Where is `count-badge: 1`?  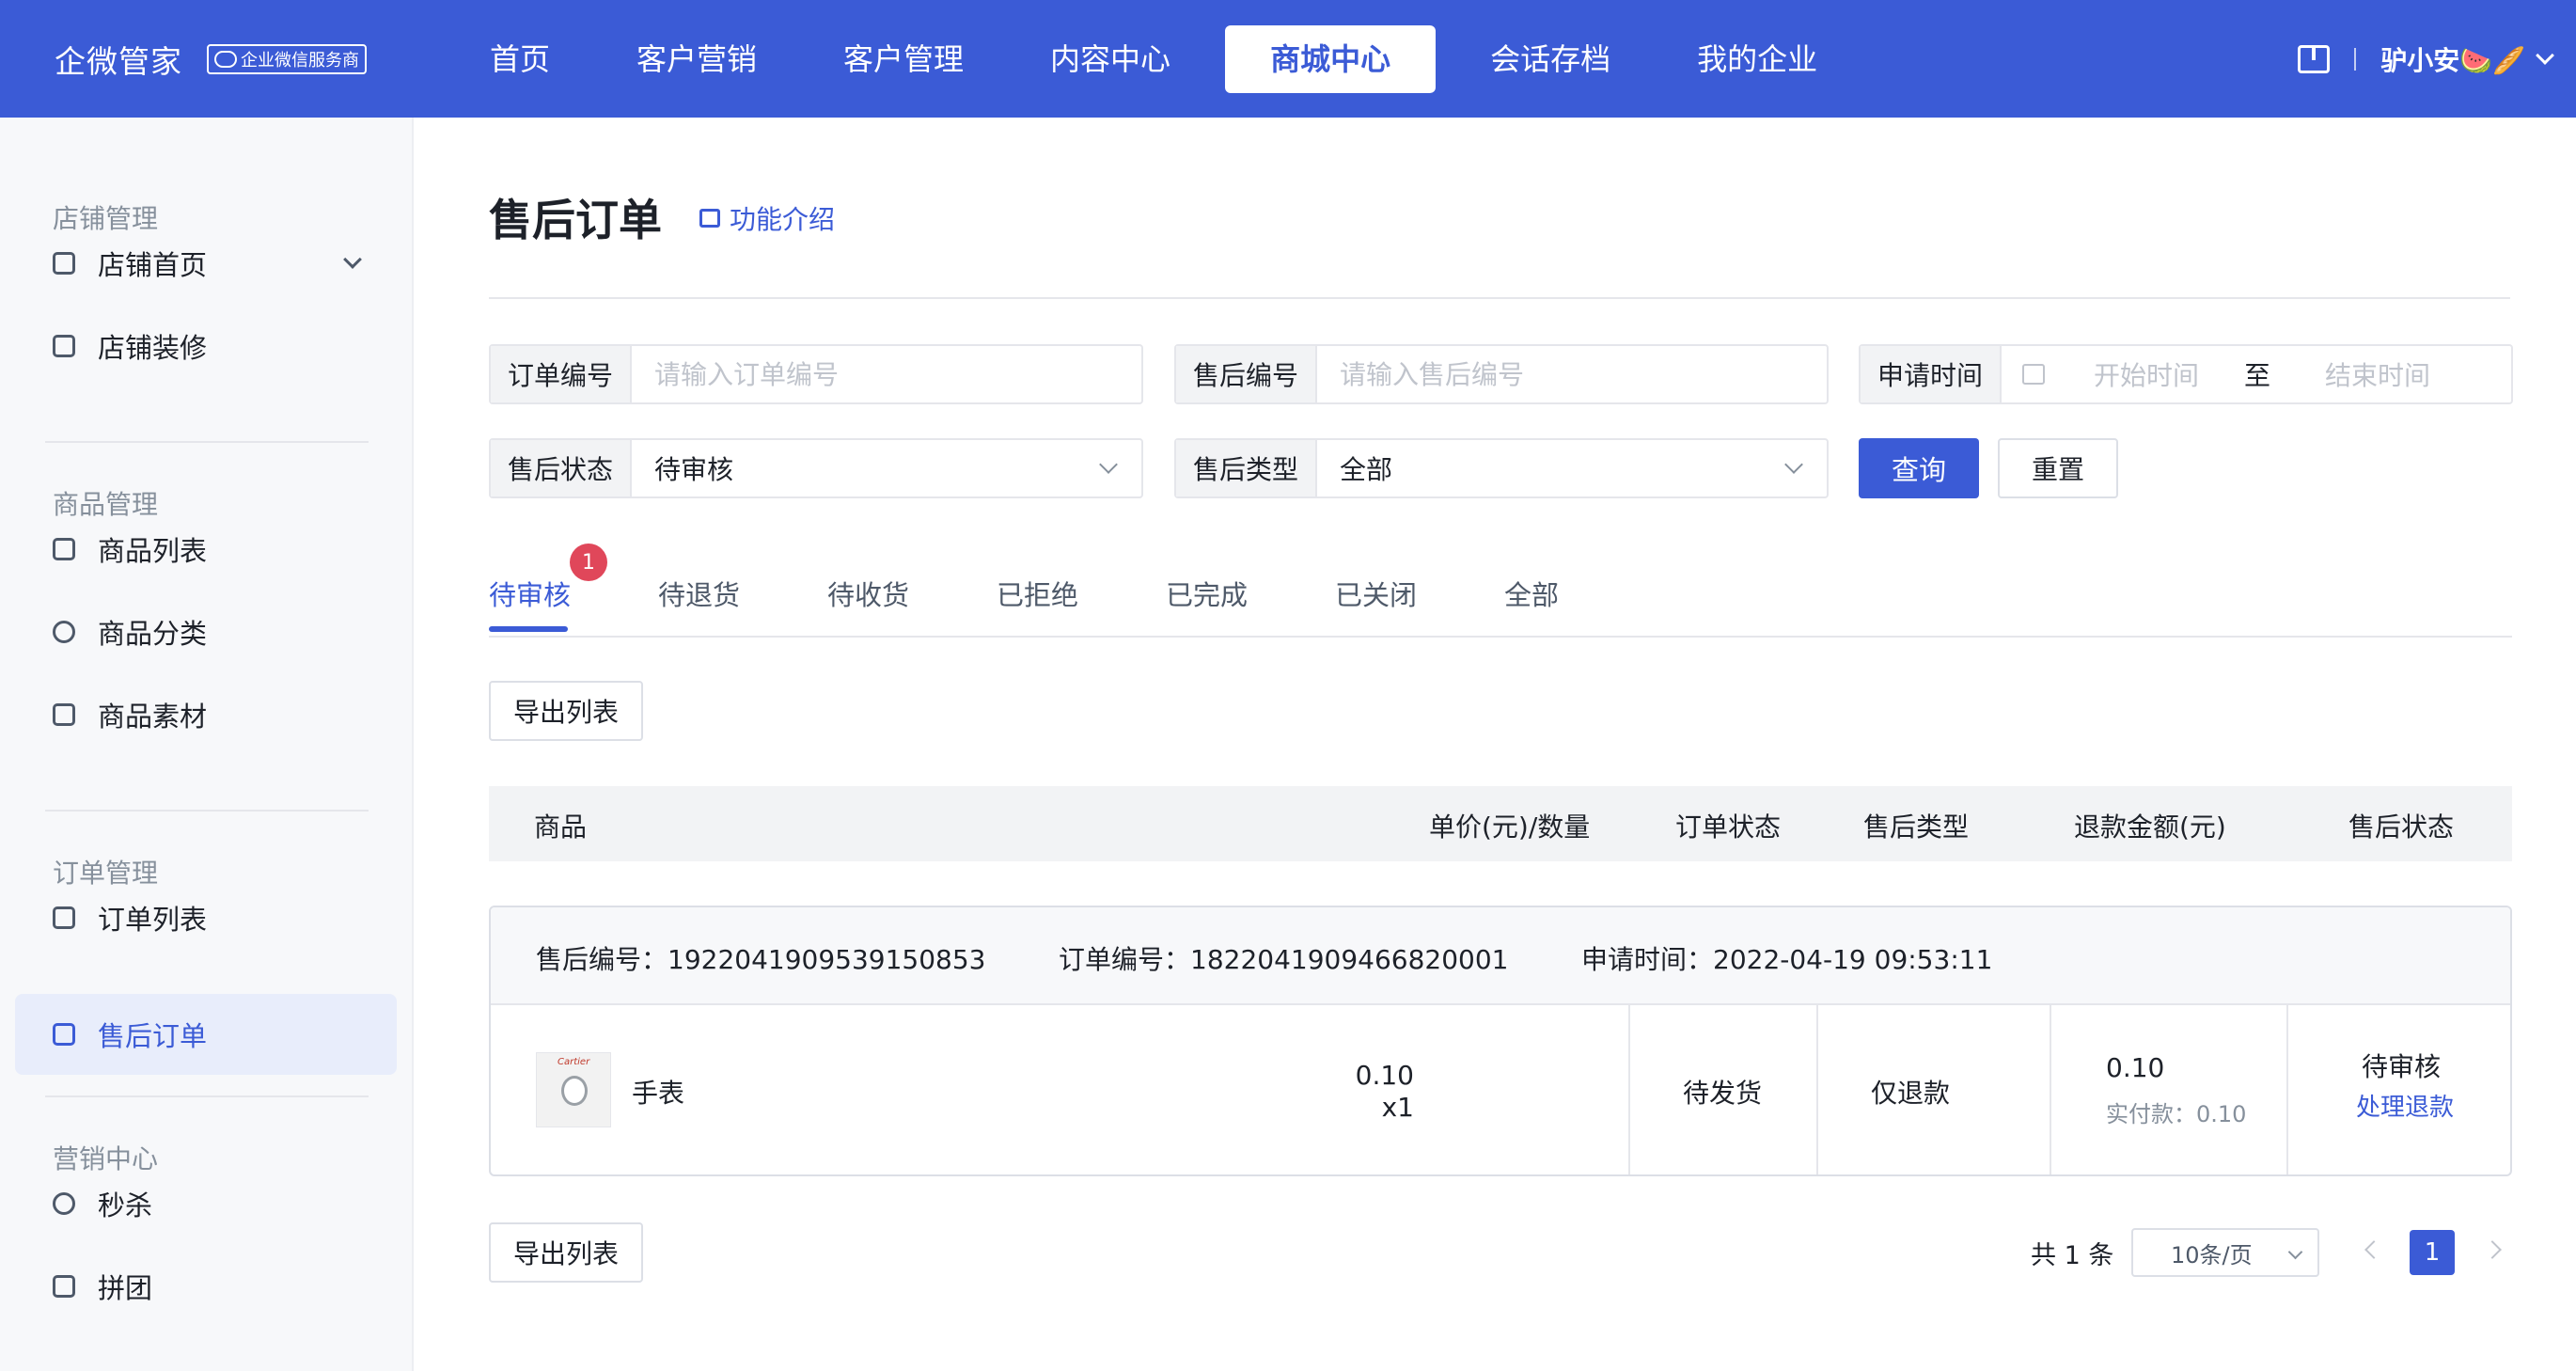 count-badge: 1 is located at coordinates (588, 562).